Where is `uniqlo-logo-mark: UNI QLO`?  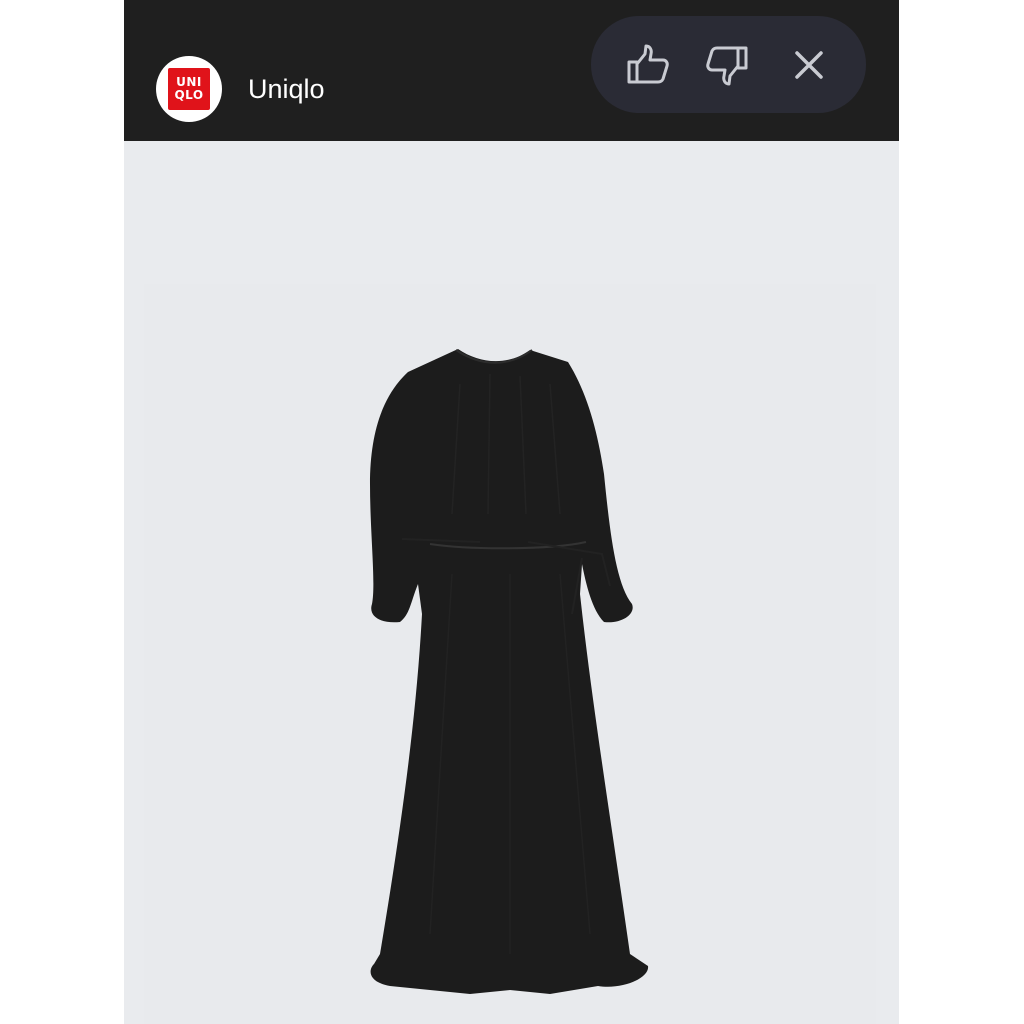
uniqlo-logo-mark: UNI QLO is located at coordinates (189, 89).